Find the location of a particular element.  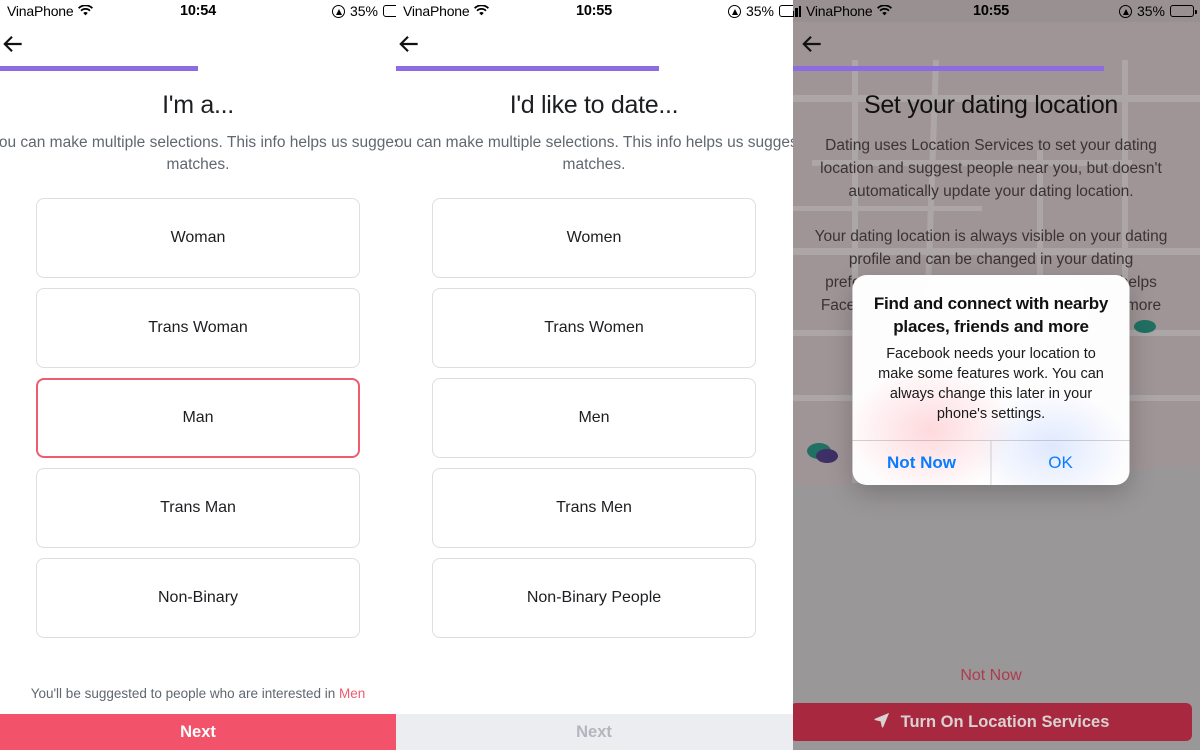

option-label: Man is located at coordinates (198, 417).